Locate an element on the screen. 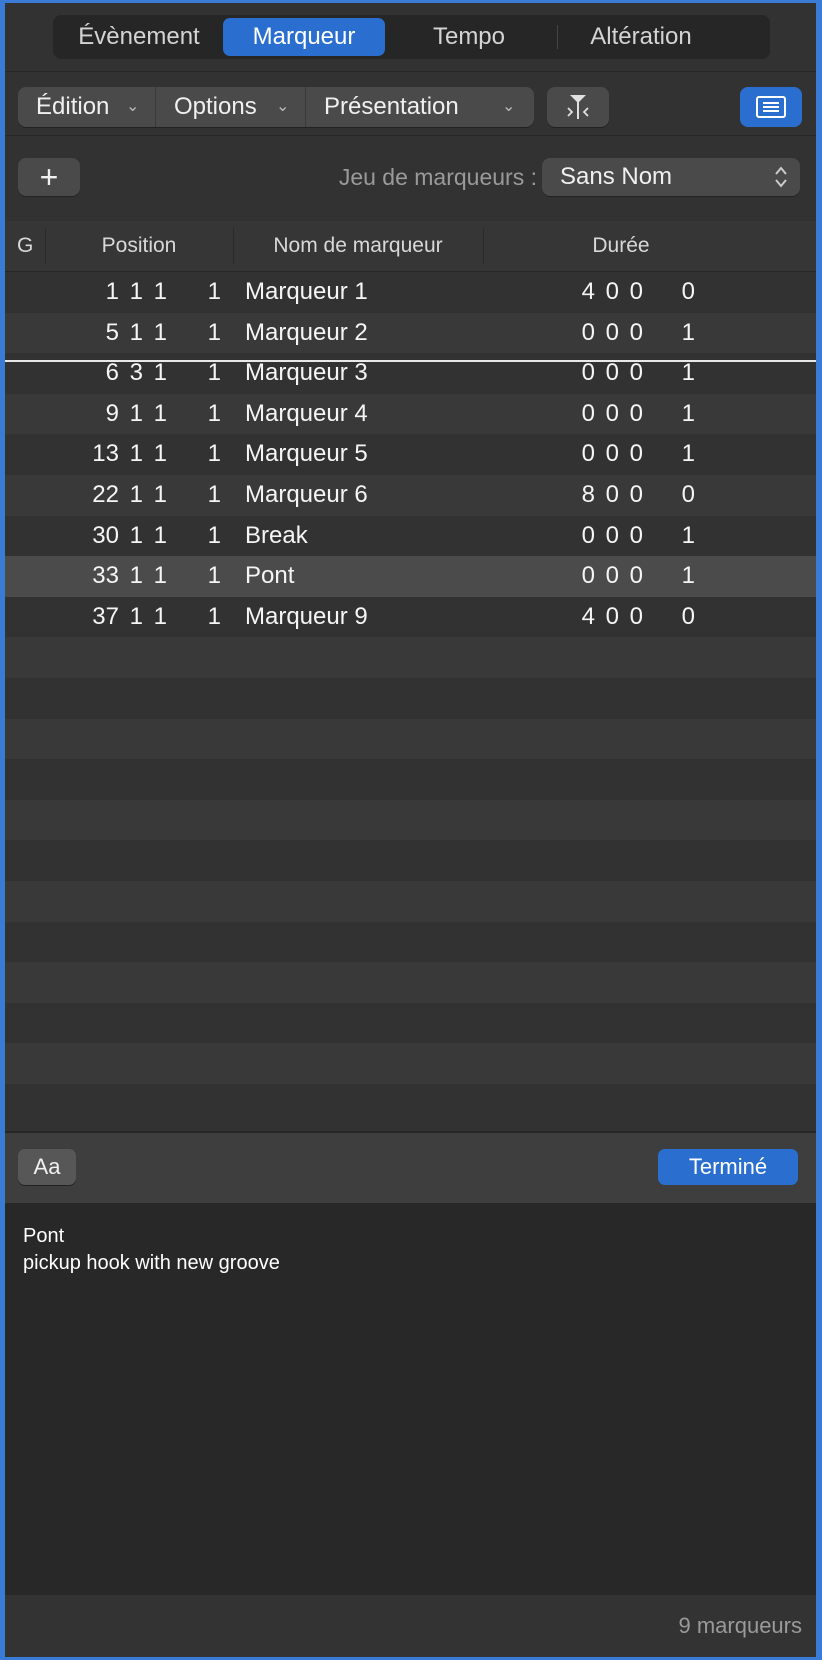 This screenshot has height=1660, width=822. add-marker-button: + is located at coordinates (49, 177).